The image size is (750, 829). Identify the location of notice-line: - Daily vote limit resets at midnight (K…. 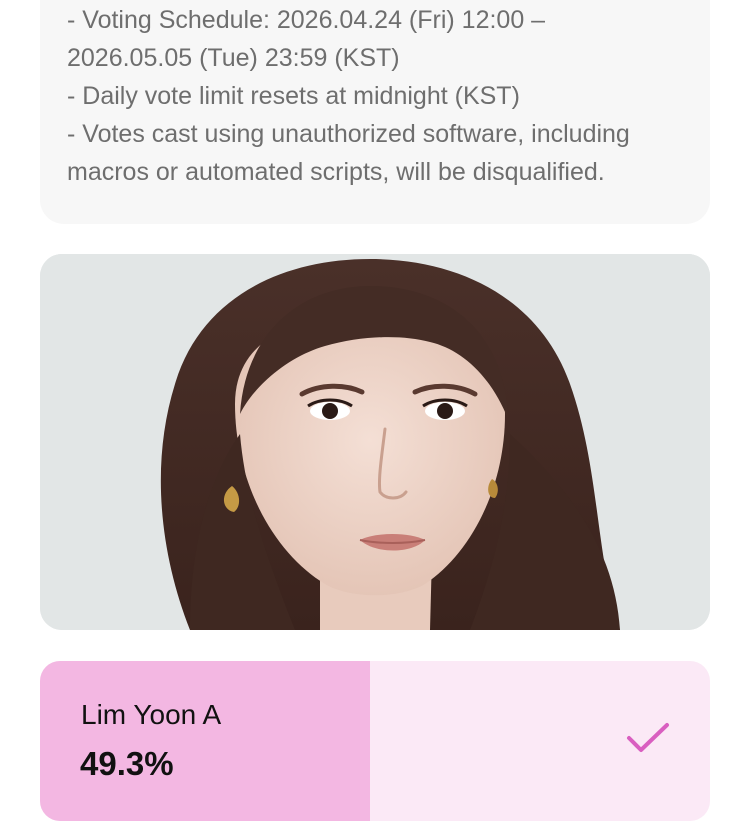
(293, 96).